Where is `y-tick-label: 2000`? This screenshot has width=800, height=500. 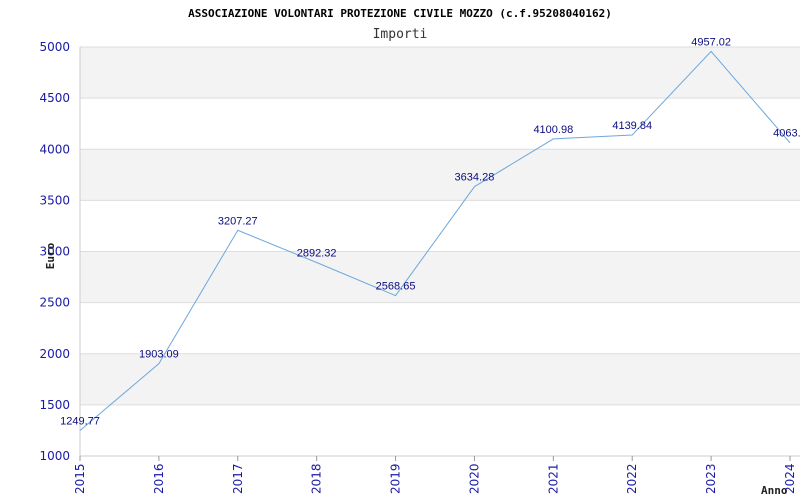
y-tick-label: 2000 is located at coordinates (54, 354).